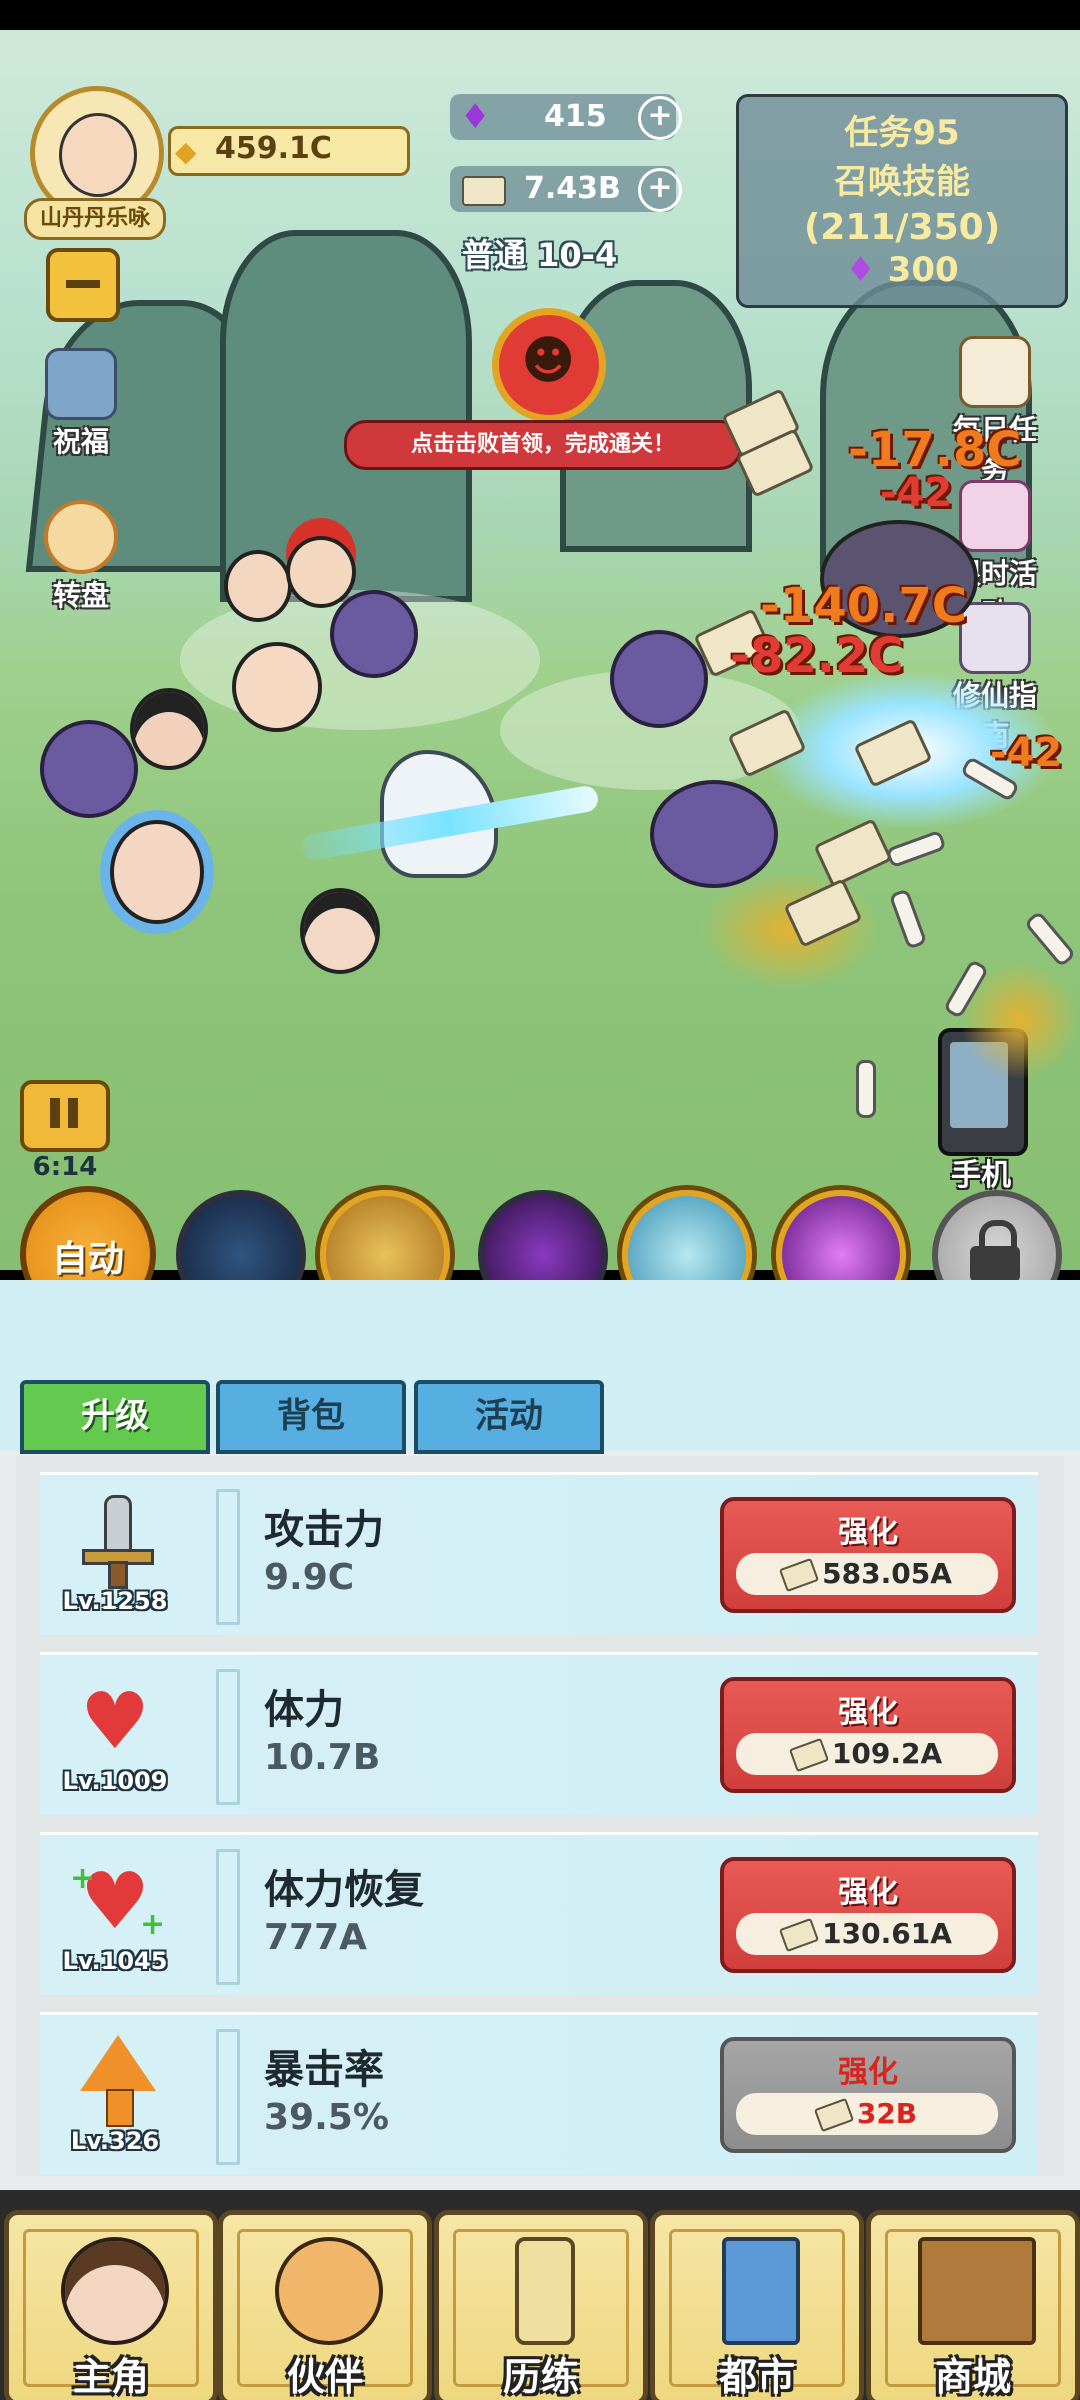 This screenshot has width=1080, height=2400. Describe the element at coordinates (887, 1573) in the screenshot. I see `enhance-cost-amount: 583.05A` at that location.